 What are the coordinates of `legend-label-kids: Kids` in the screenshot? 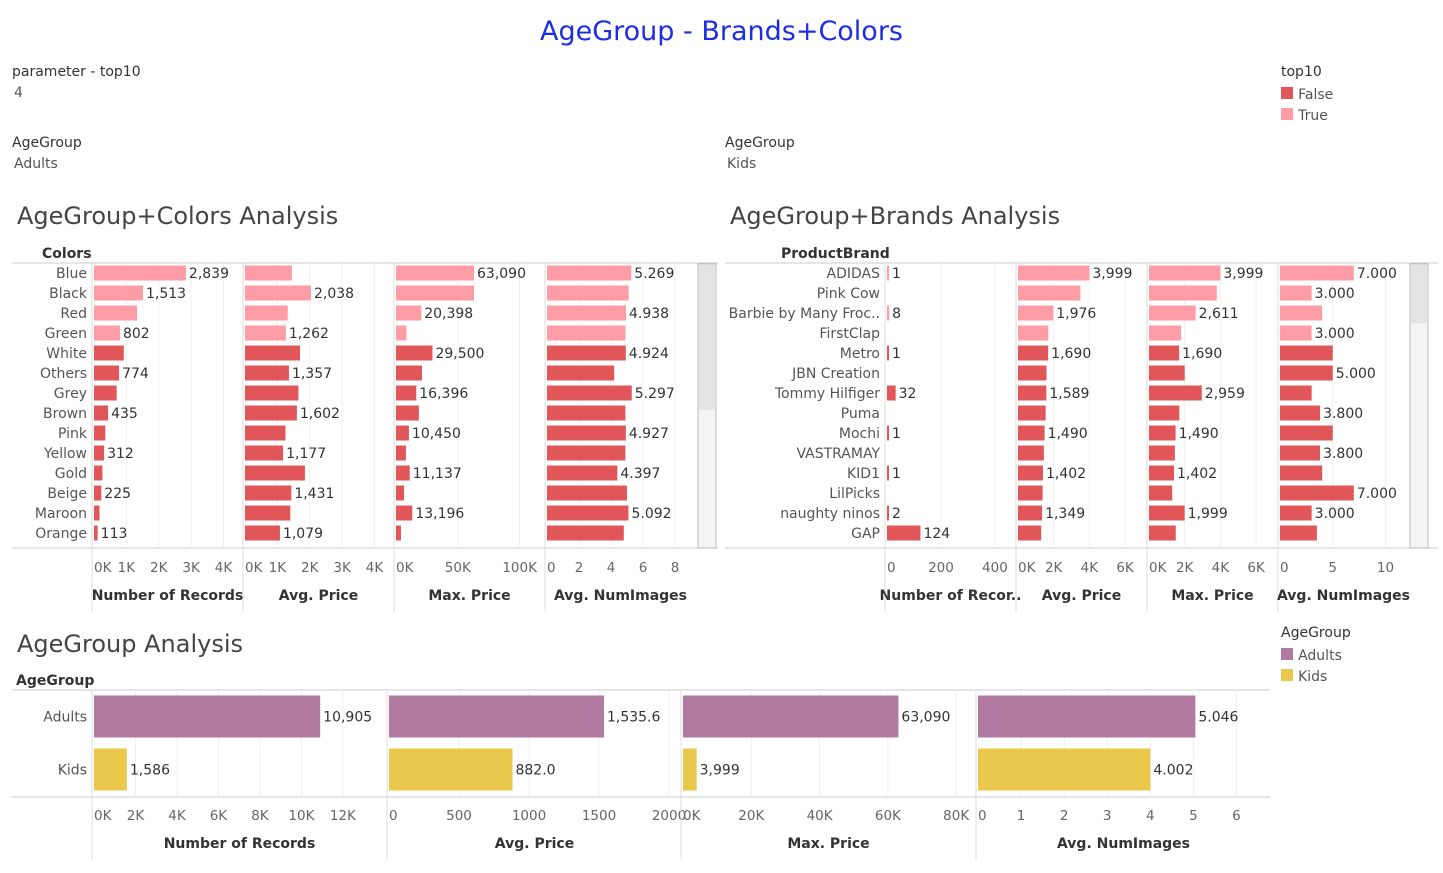 It's located at (1313, 677).